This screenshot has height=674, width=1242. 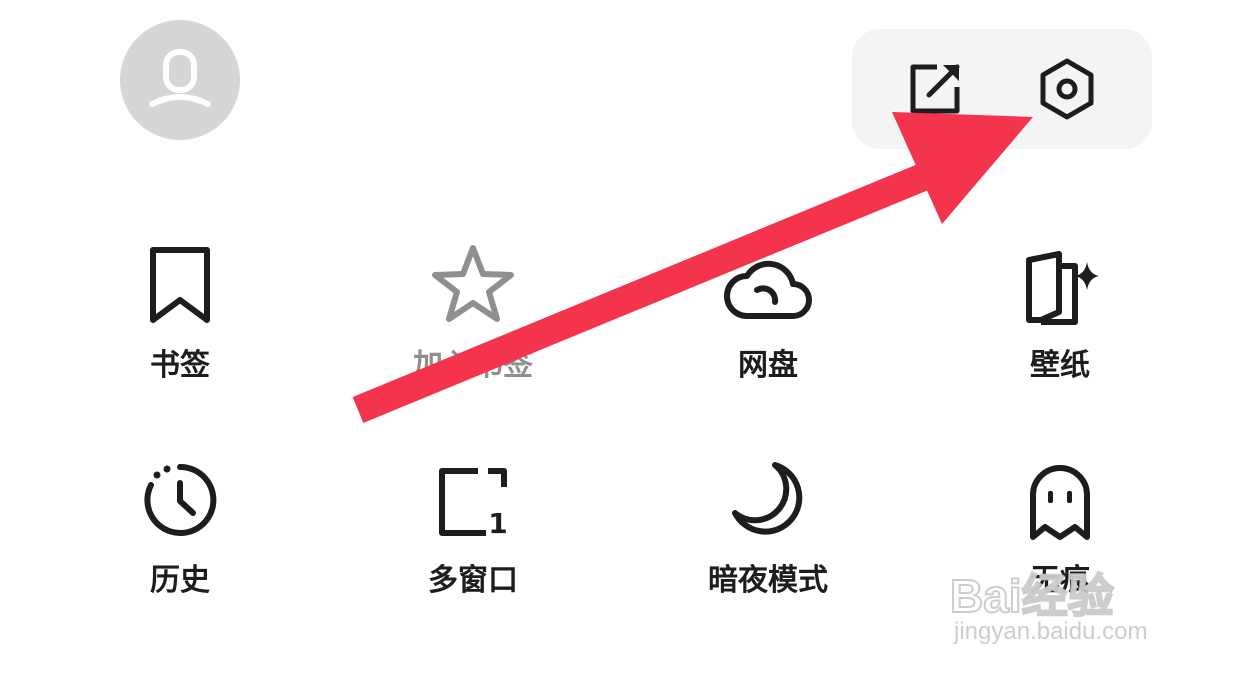 I want to click on share-square-icon, so click(x=935, y=89).